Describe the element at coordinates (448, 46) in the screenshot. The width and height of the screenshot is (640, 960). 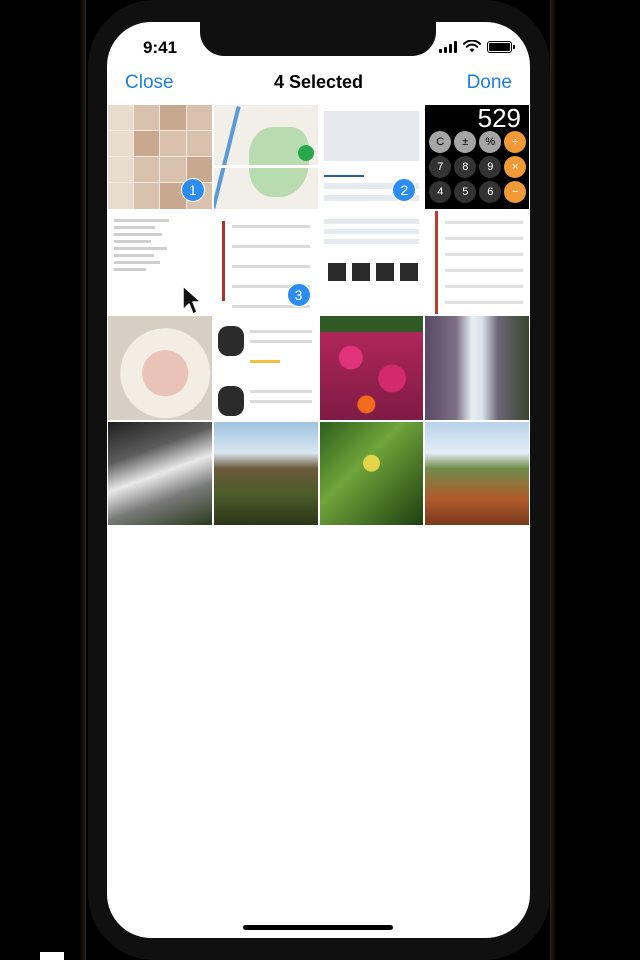
I see `cellular-signal-icon` at that location.